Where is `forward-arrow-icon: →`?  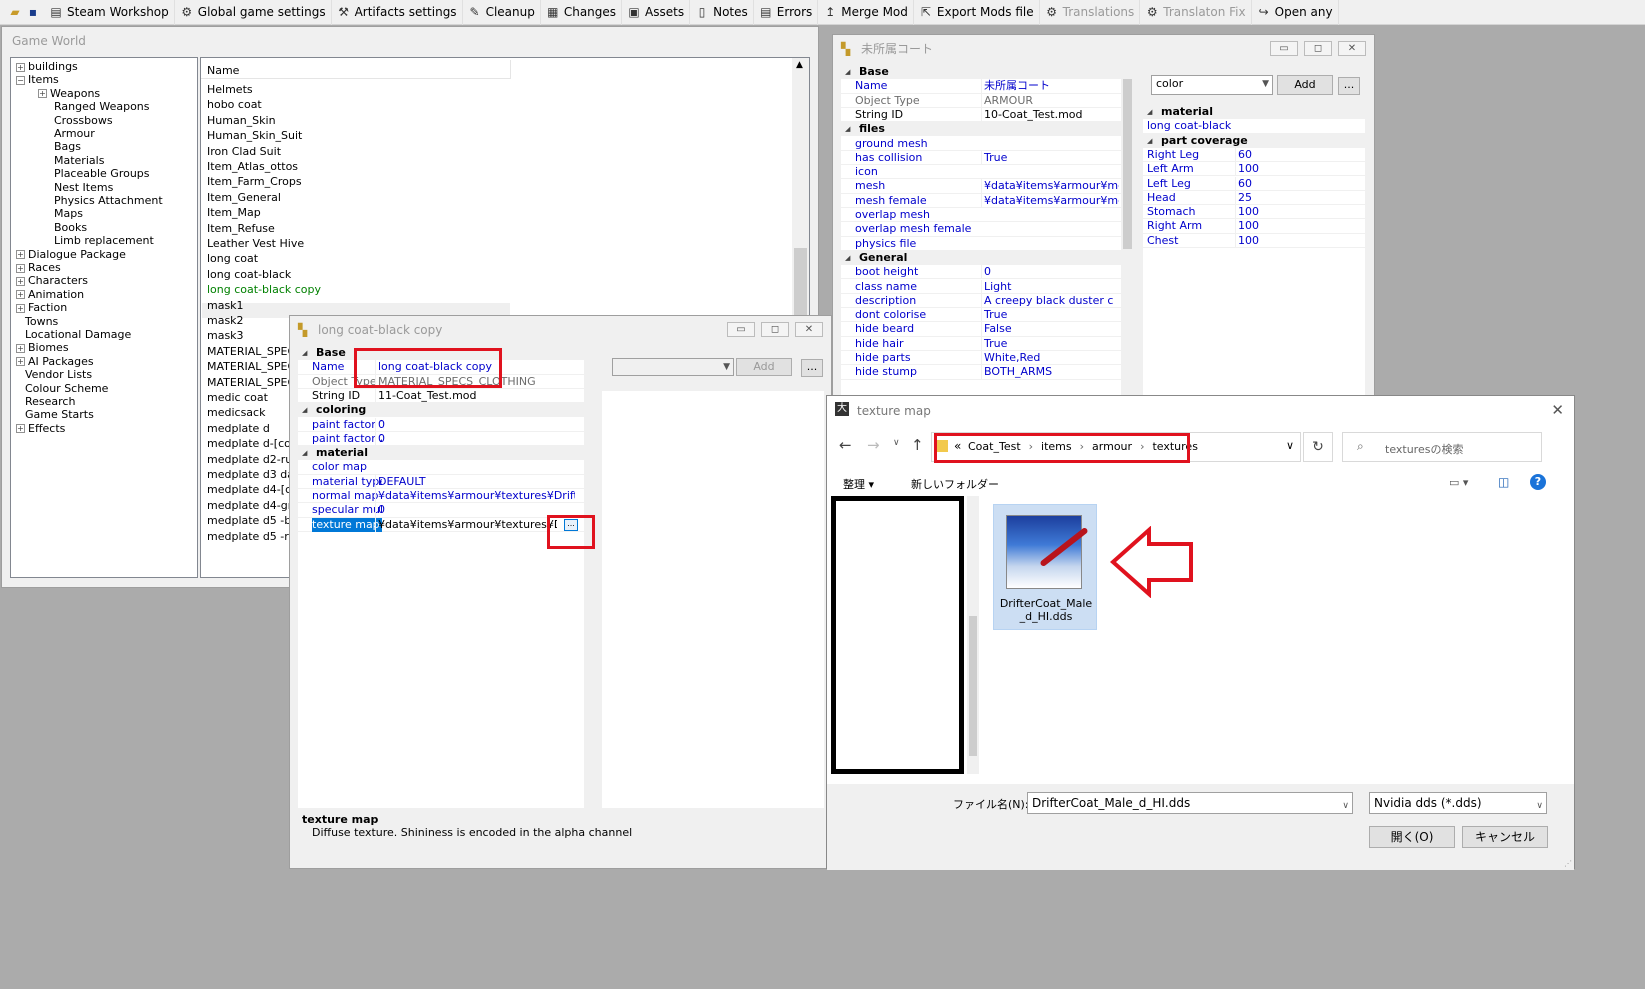
forward-arrow-icon: → is located at coordinates (873, 445).